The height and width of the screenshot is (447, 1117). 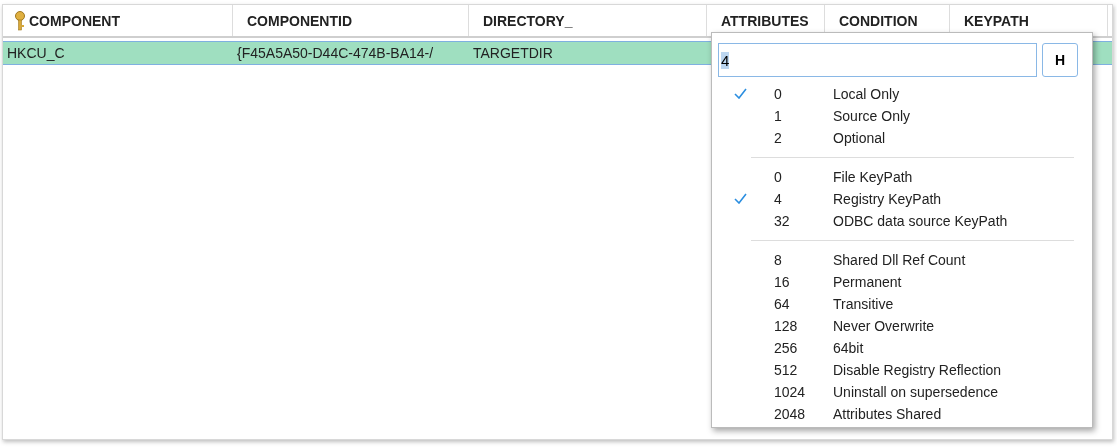 What do you see at coordinates (915, 392) in the screenshot?
I see `option-label: Uninstall on supersedence` at bounding box center [915, 392].